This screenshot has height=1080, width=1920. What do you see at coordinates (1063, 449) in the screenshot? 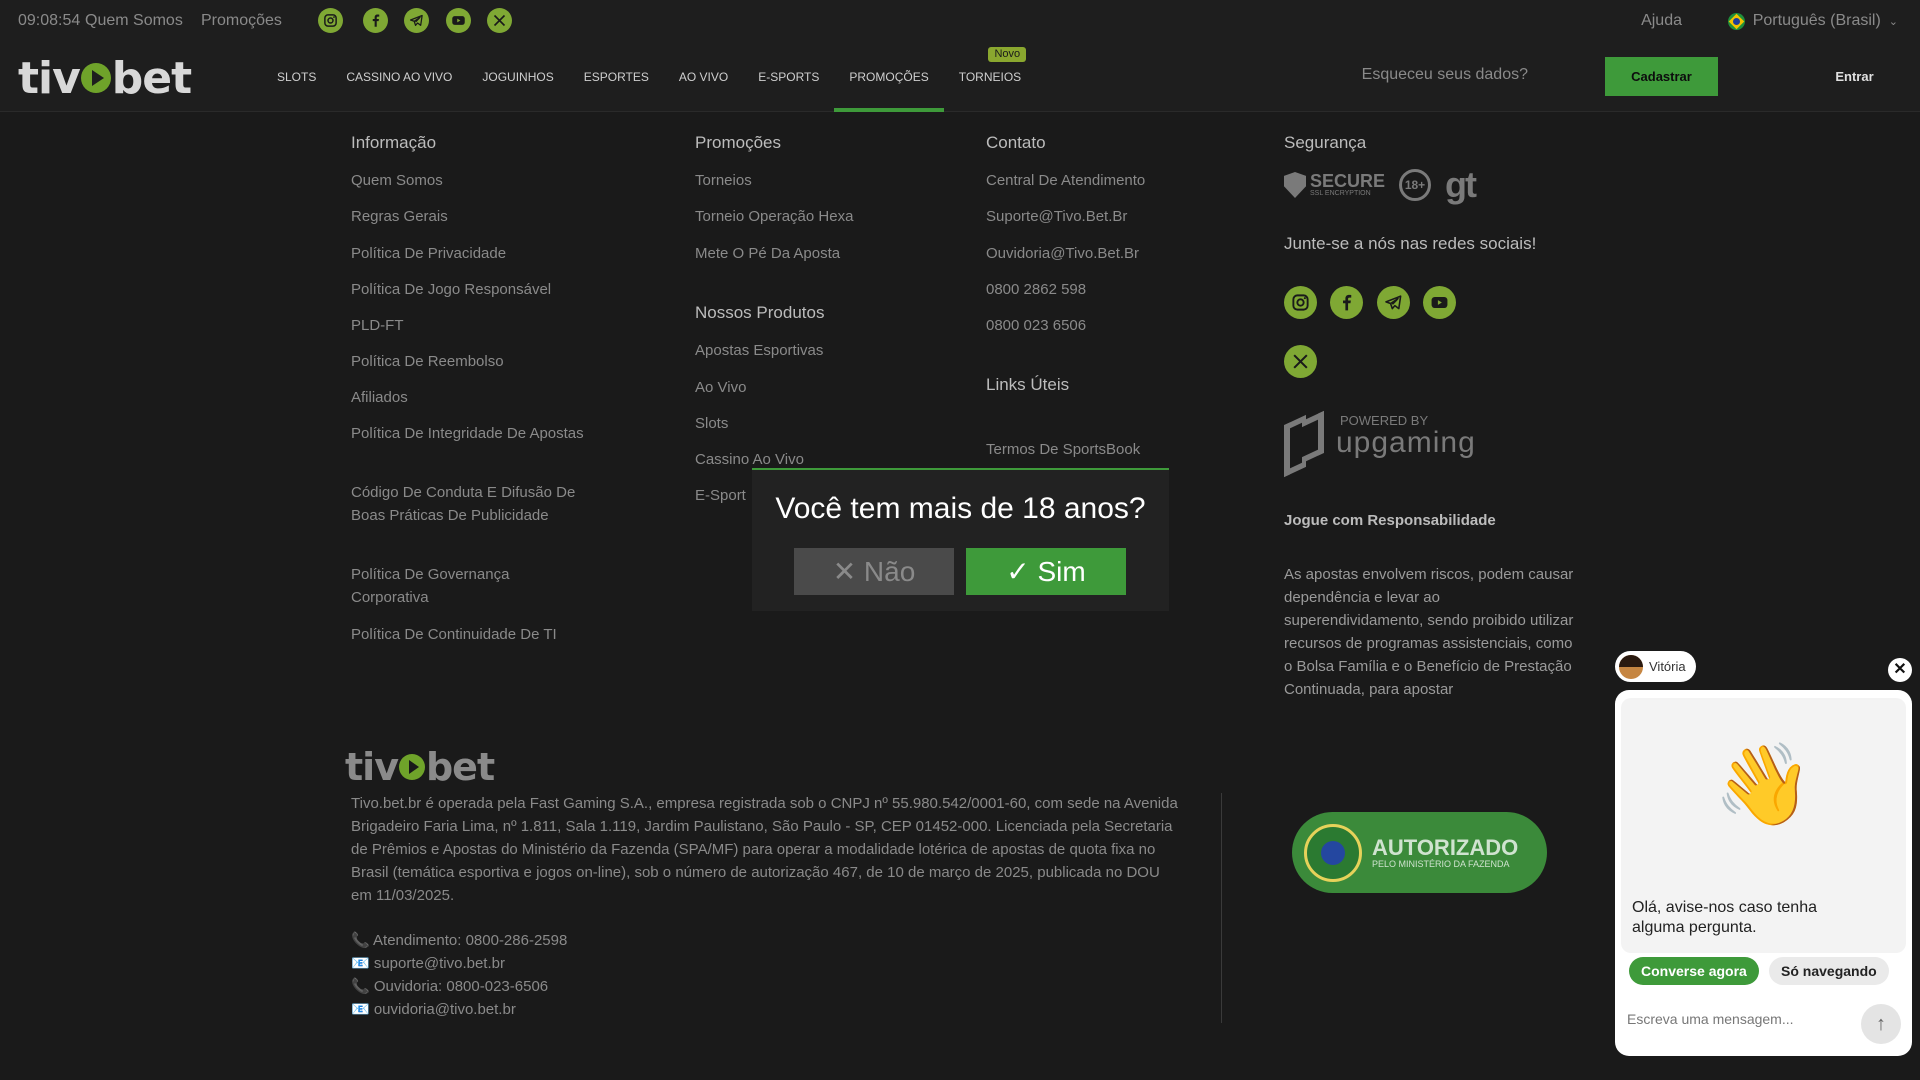
I see `useful-link: Termos De SportsBook` at bounding box center [1063, 449].